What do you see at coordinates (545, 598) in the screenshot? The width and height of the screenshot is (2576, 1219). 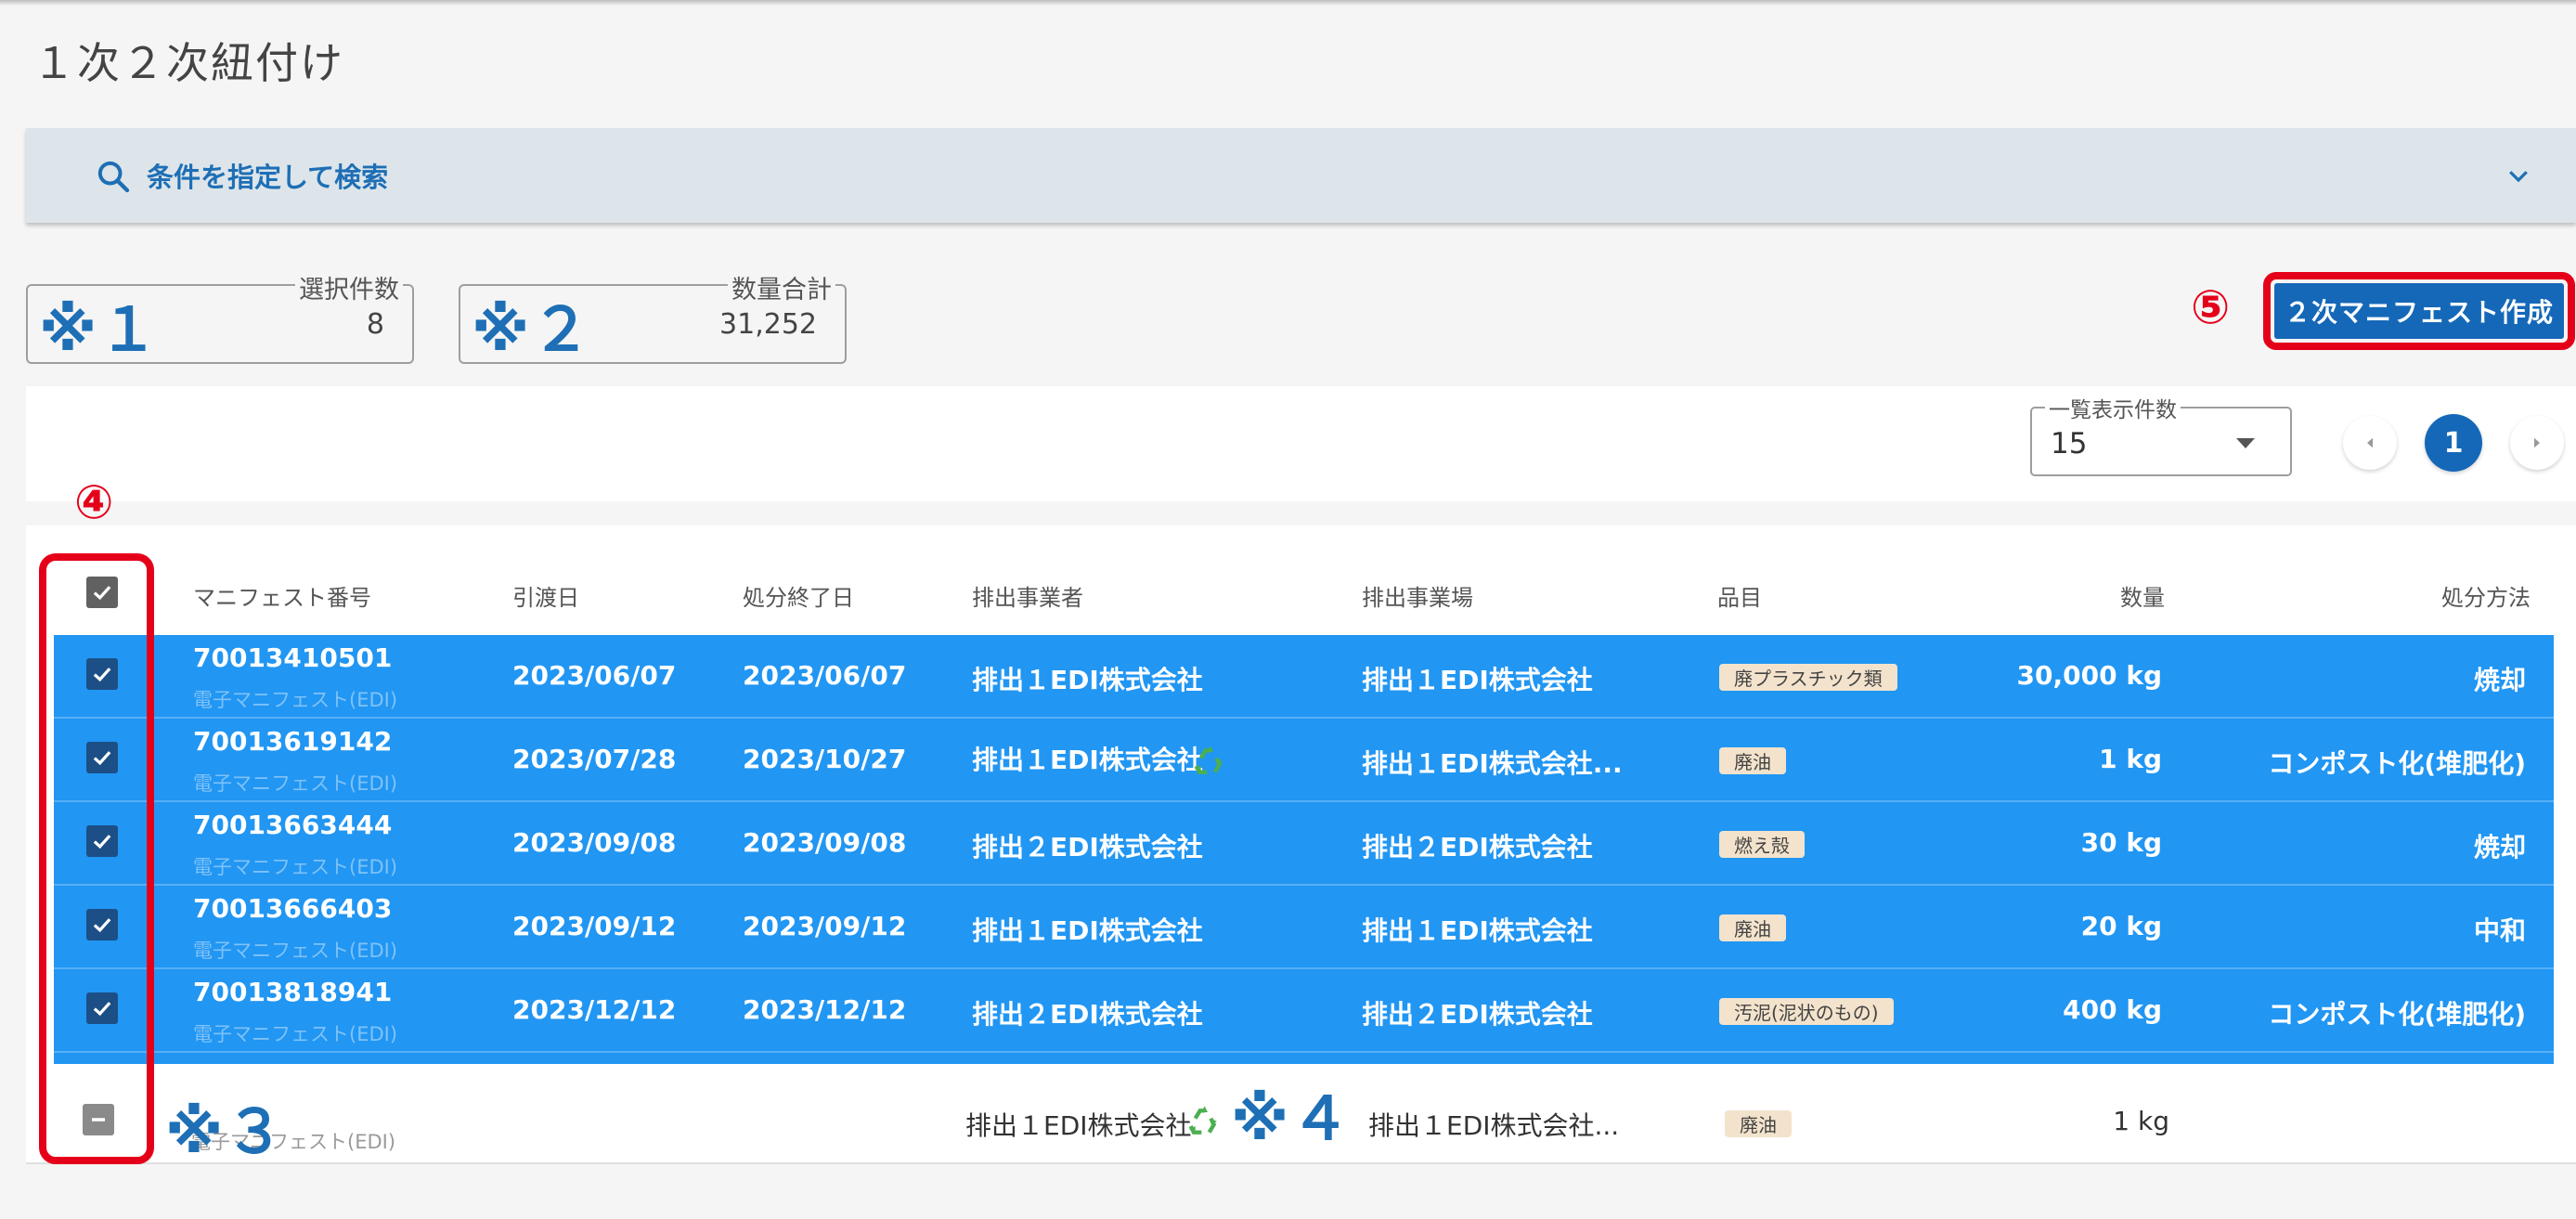 I see `column-header-handover-date: 引渡日` at bounding box center [545, 598].